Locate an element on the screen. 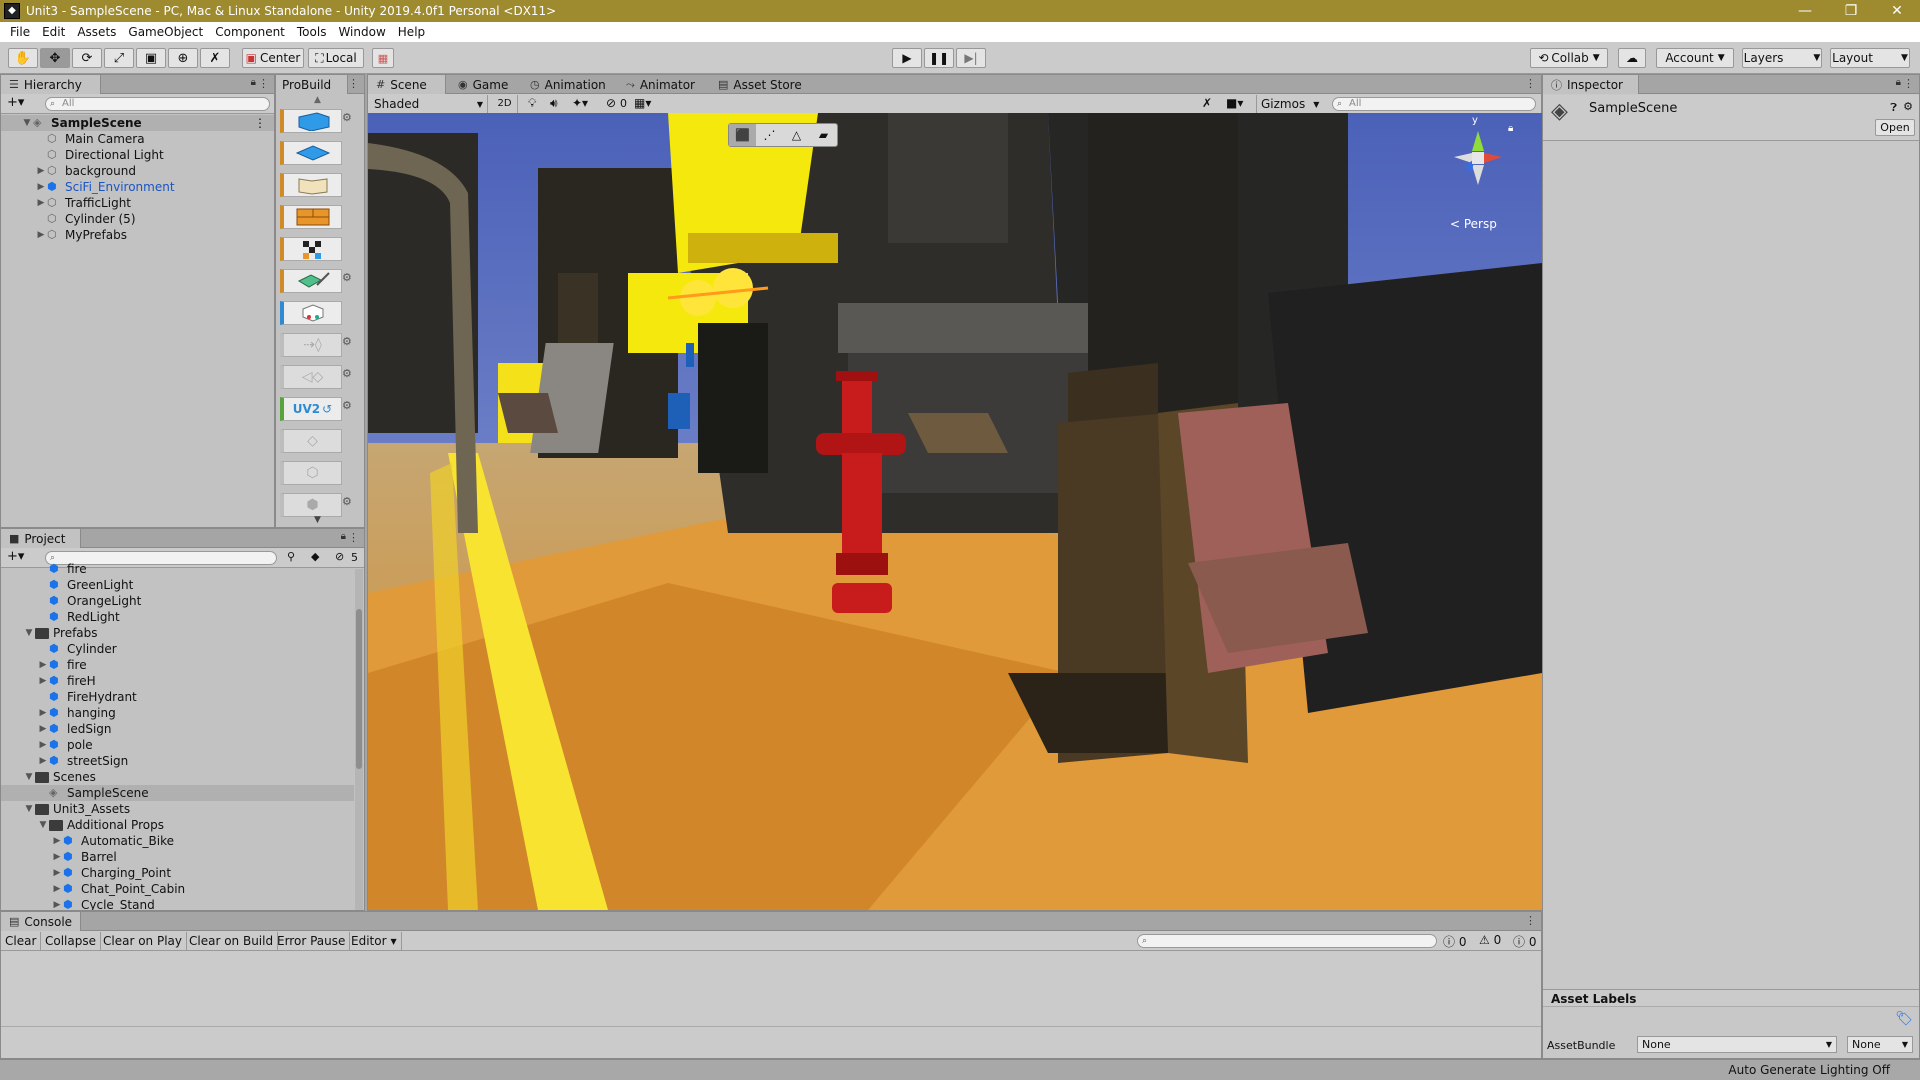  camera-icon: ■▾ is located at coordinates (1234, 103).